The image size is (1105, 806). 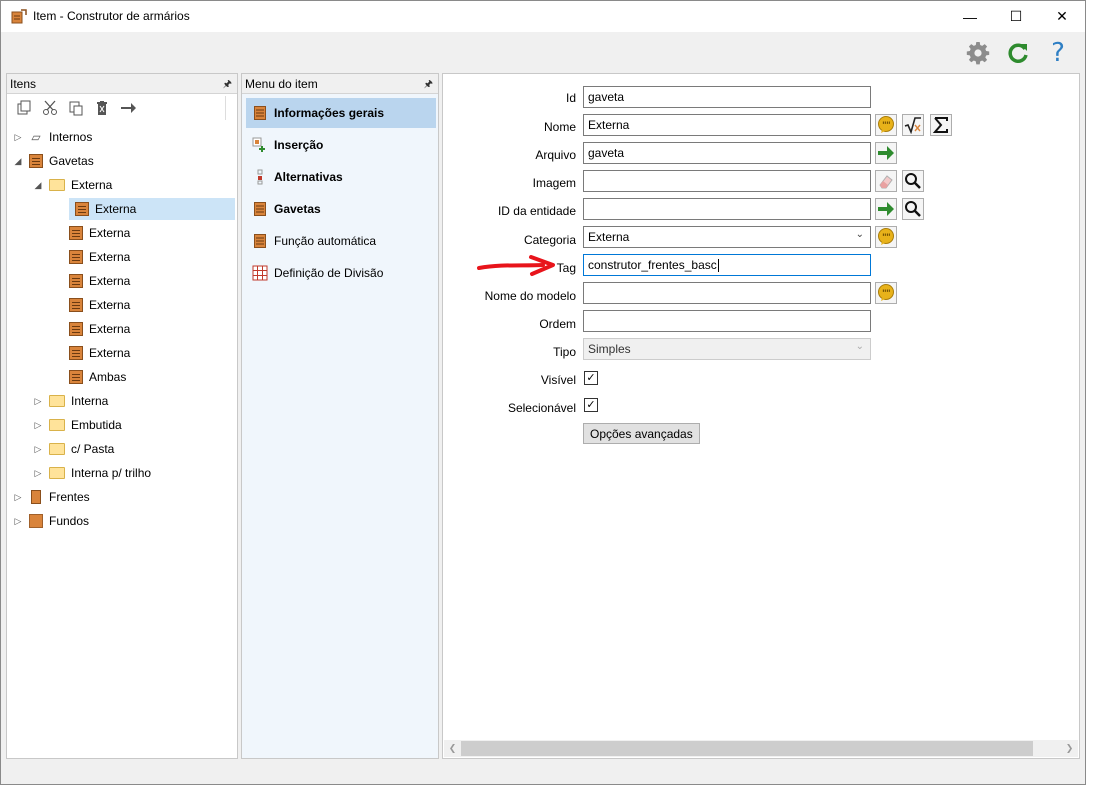 I want to click on scrollbar-thumb, so click(x=747, y=748).